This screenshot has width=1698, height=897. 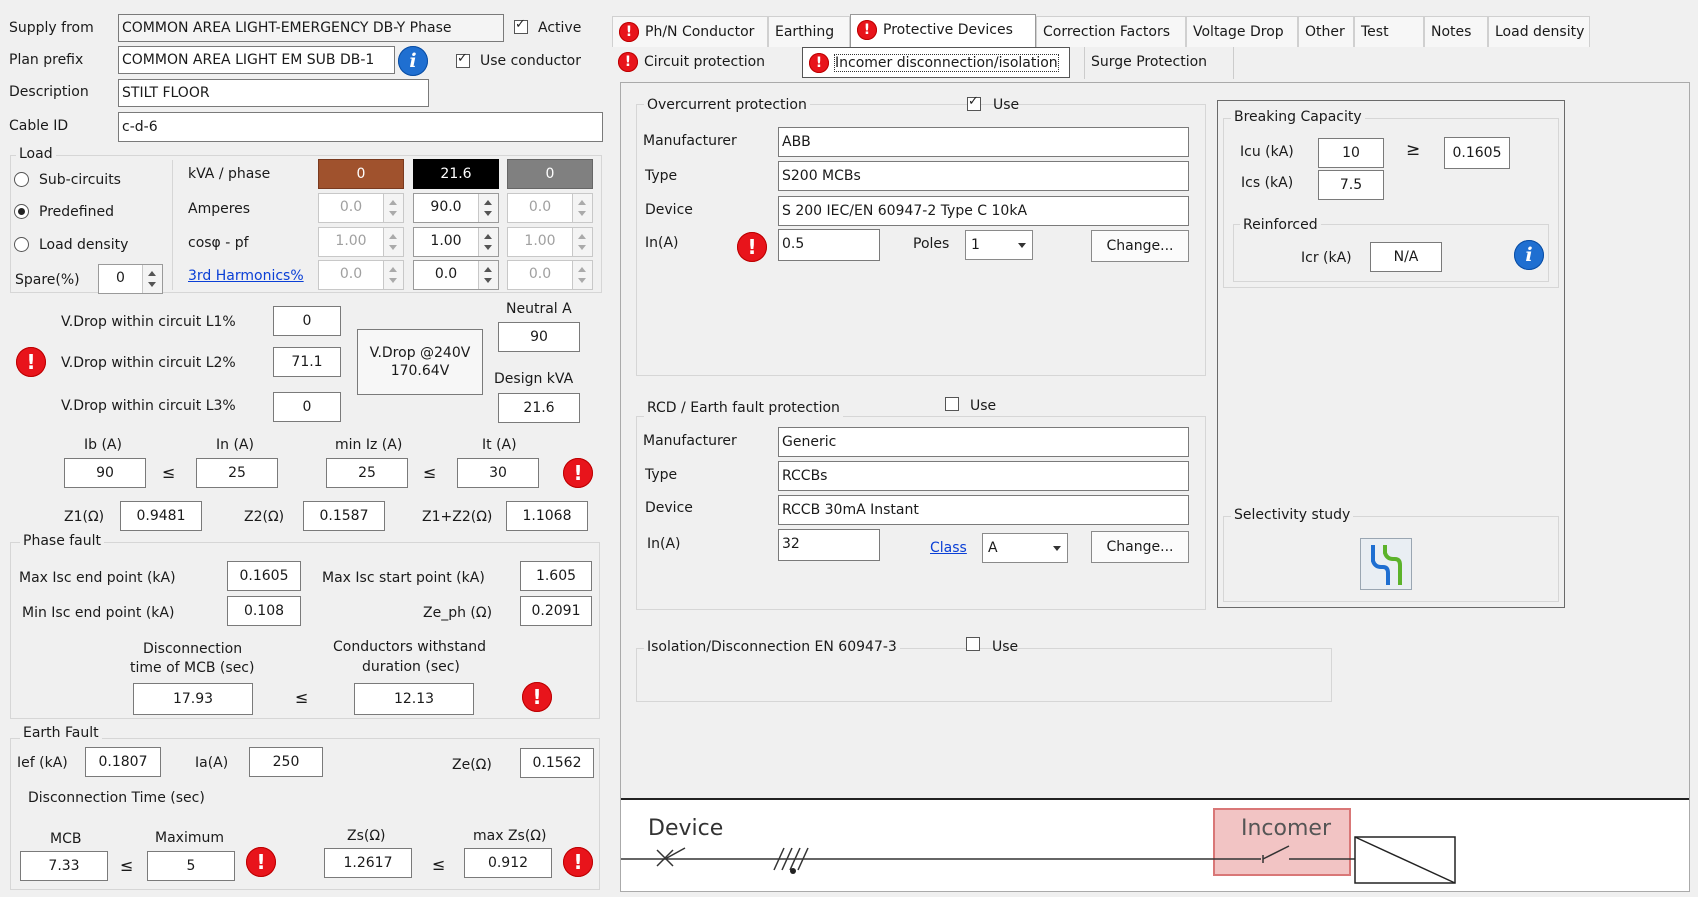 I want to click on pf-l1-arrows, so click(x=393, y=242).